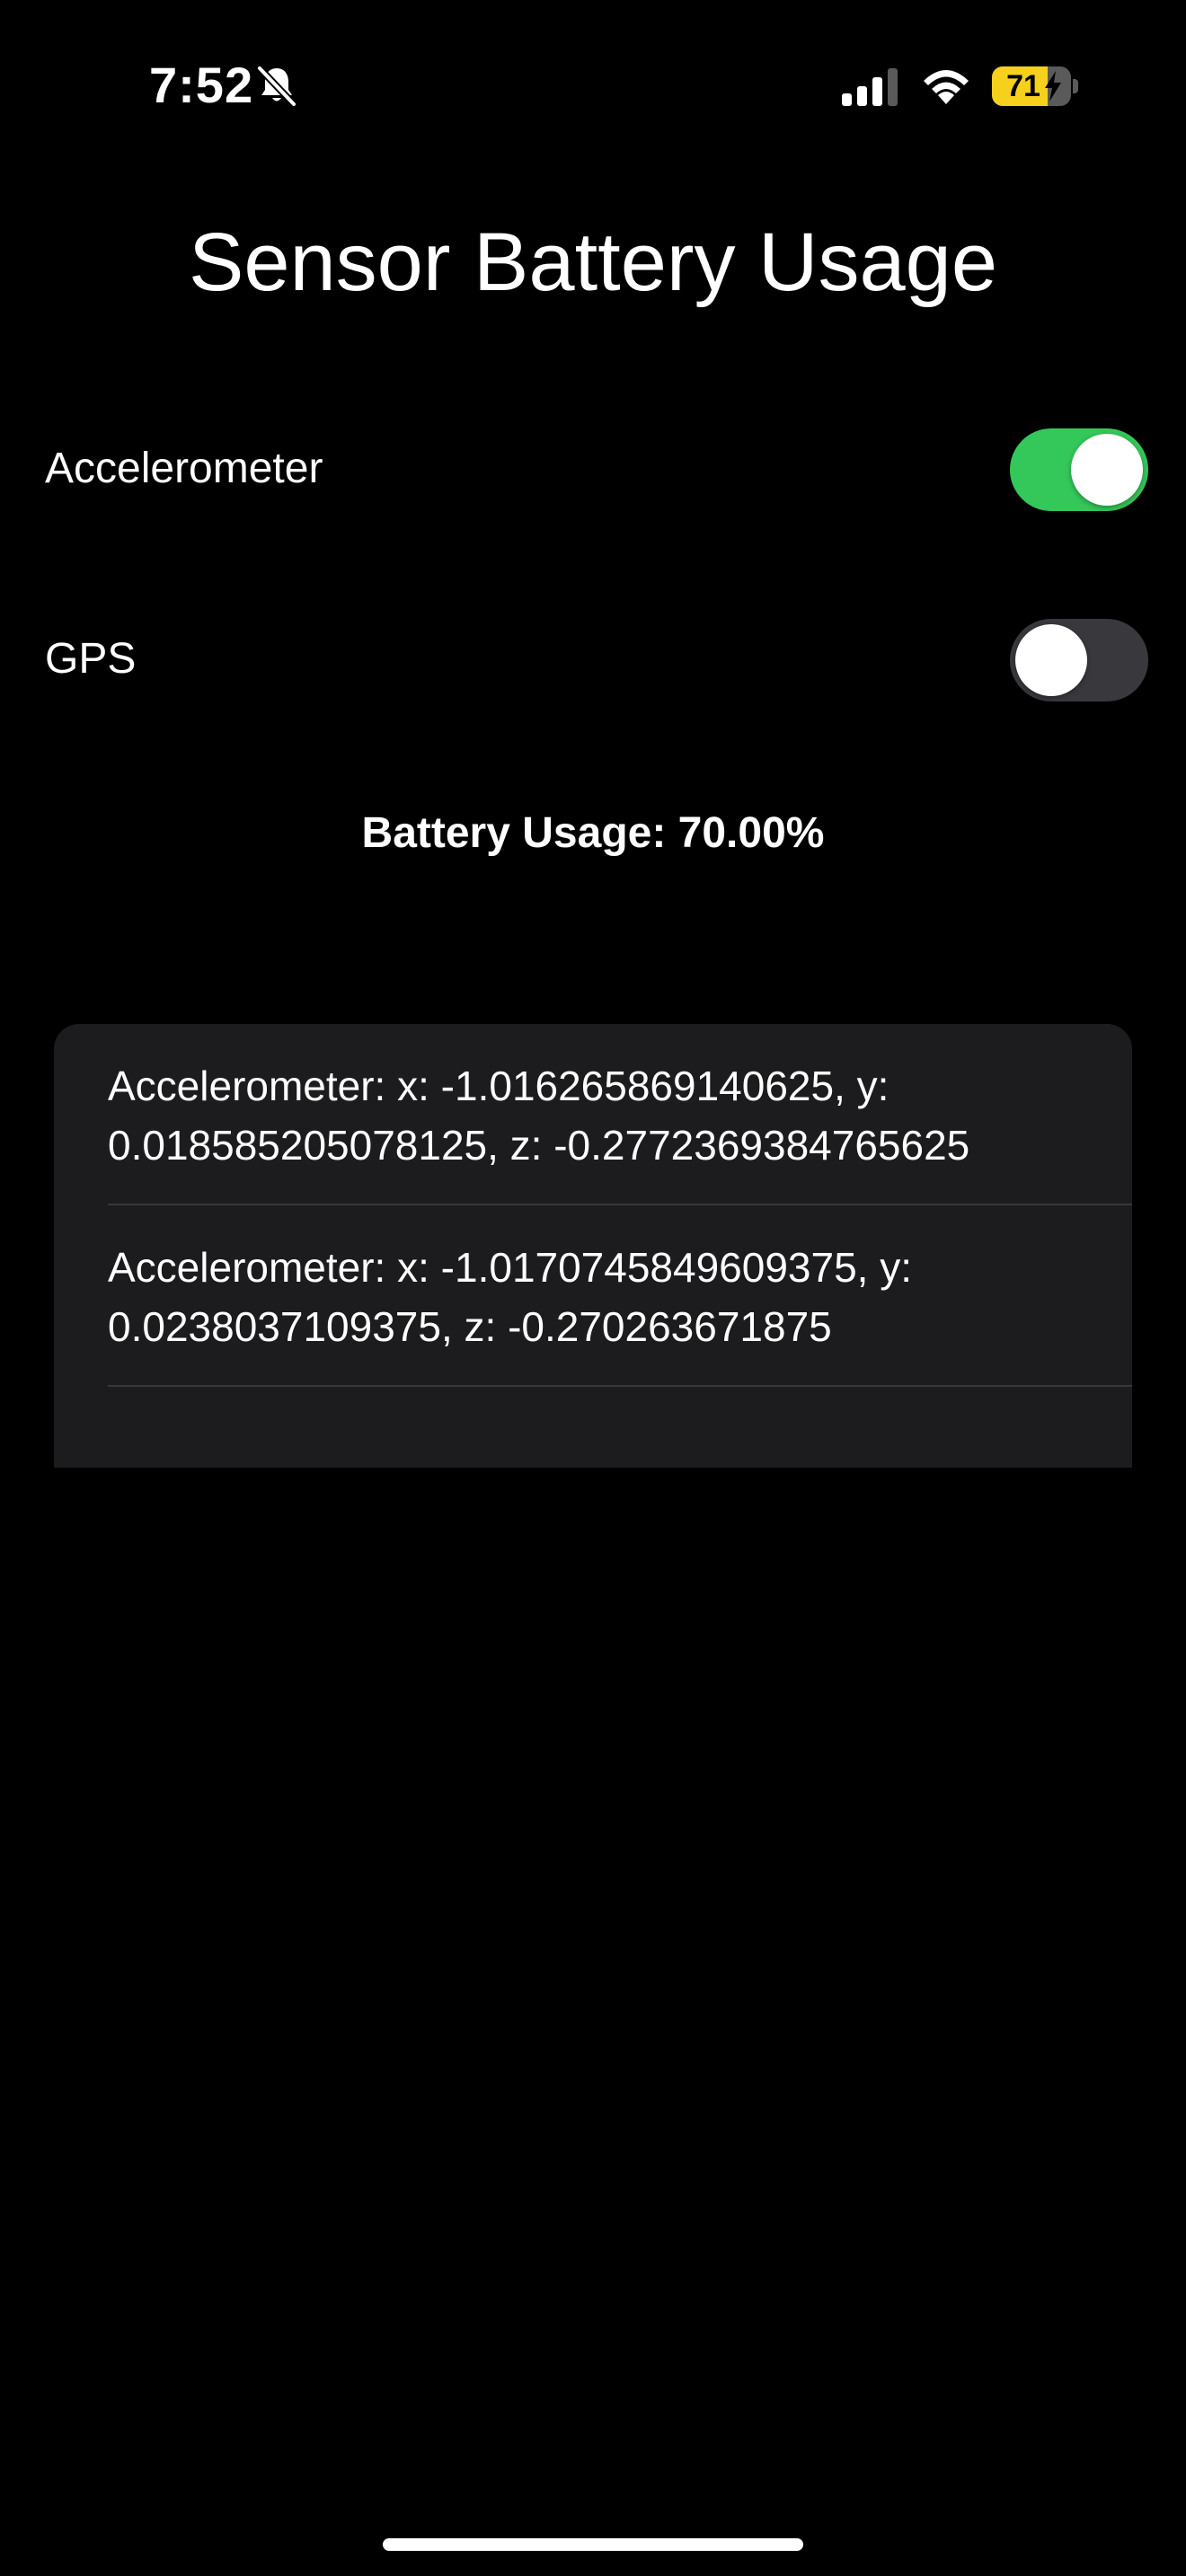 The height and width of the screenshot is (2576, 1186). Describe the element at coordinates (593, 2544) in the screenshot. I see `home-indicator` at that location.